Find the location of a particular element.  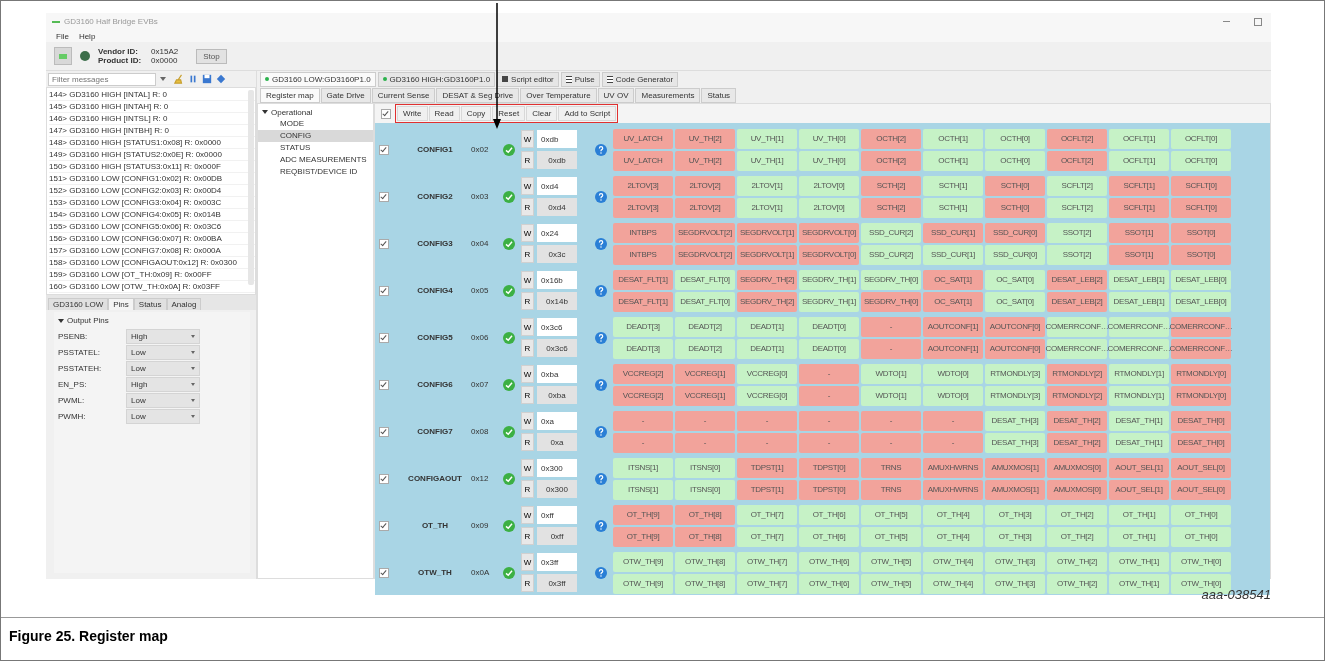

bit-cell: TDPST[1] is located at coordinates (767, 467).